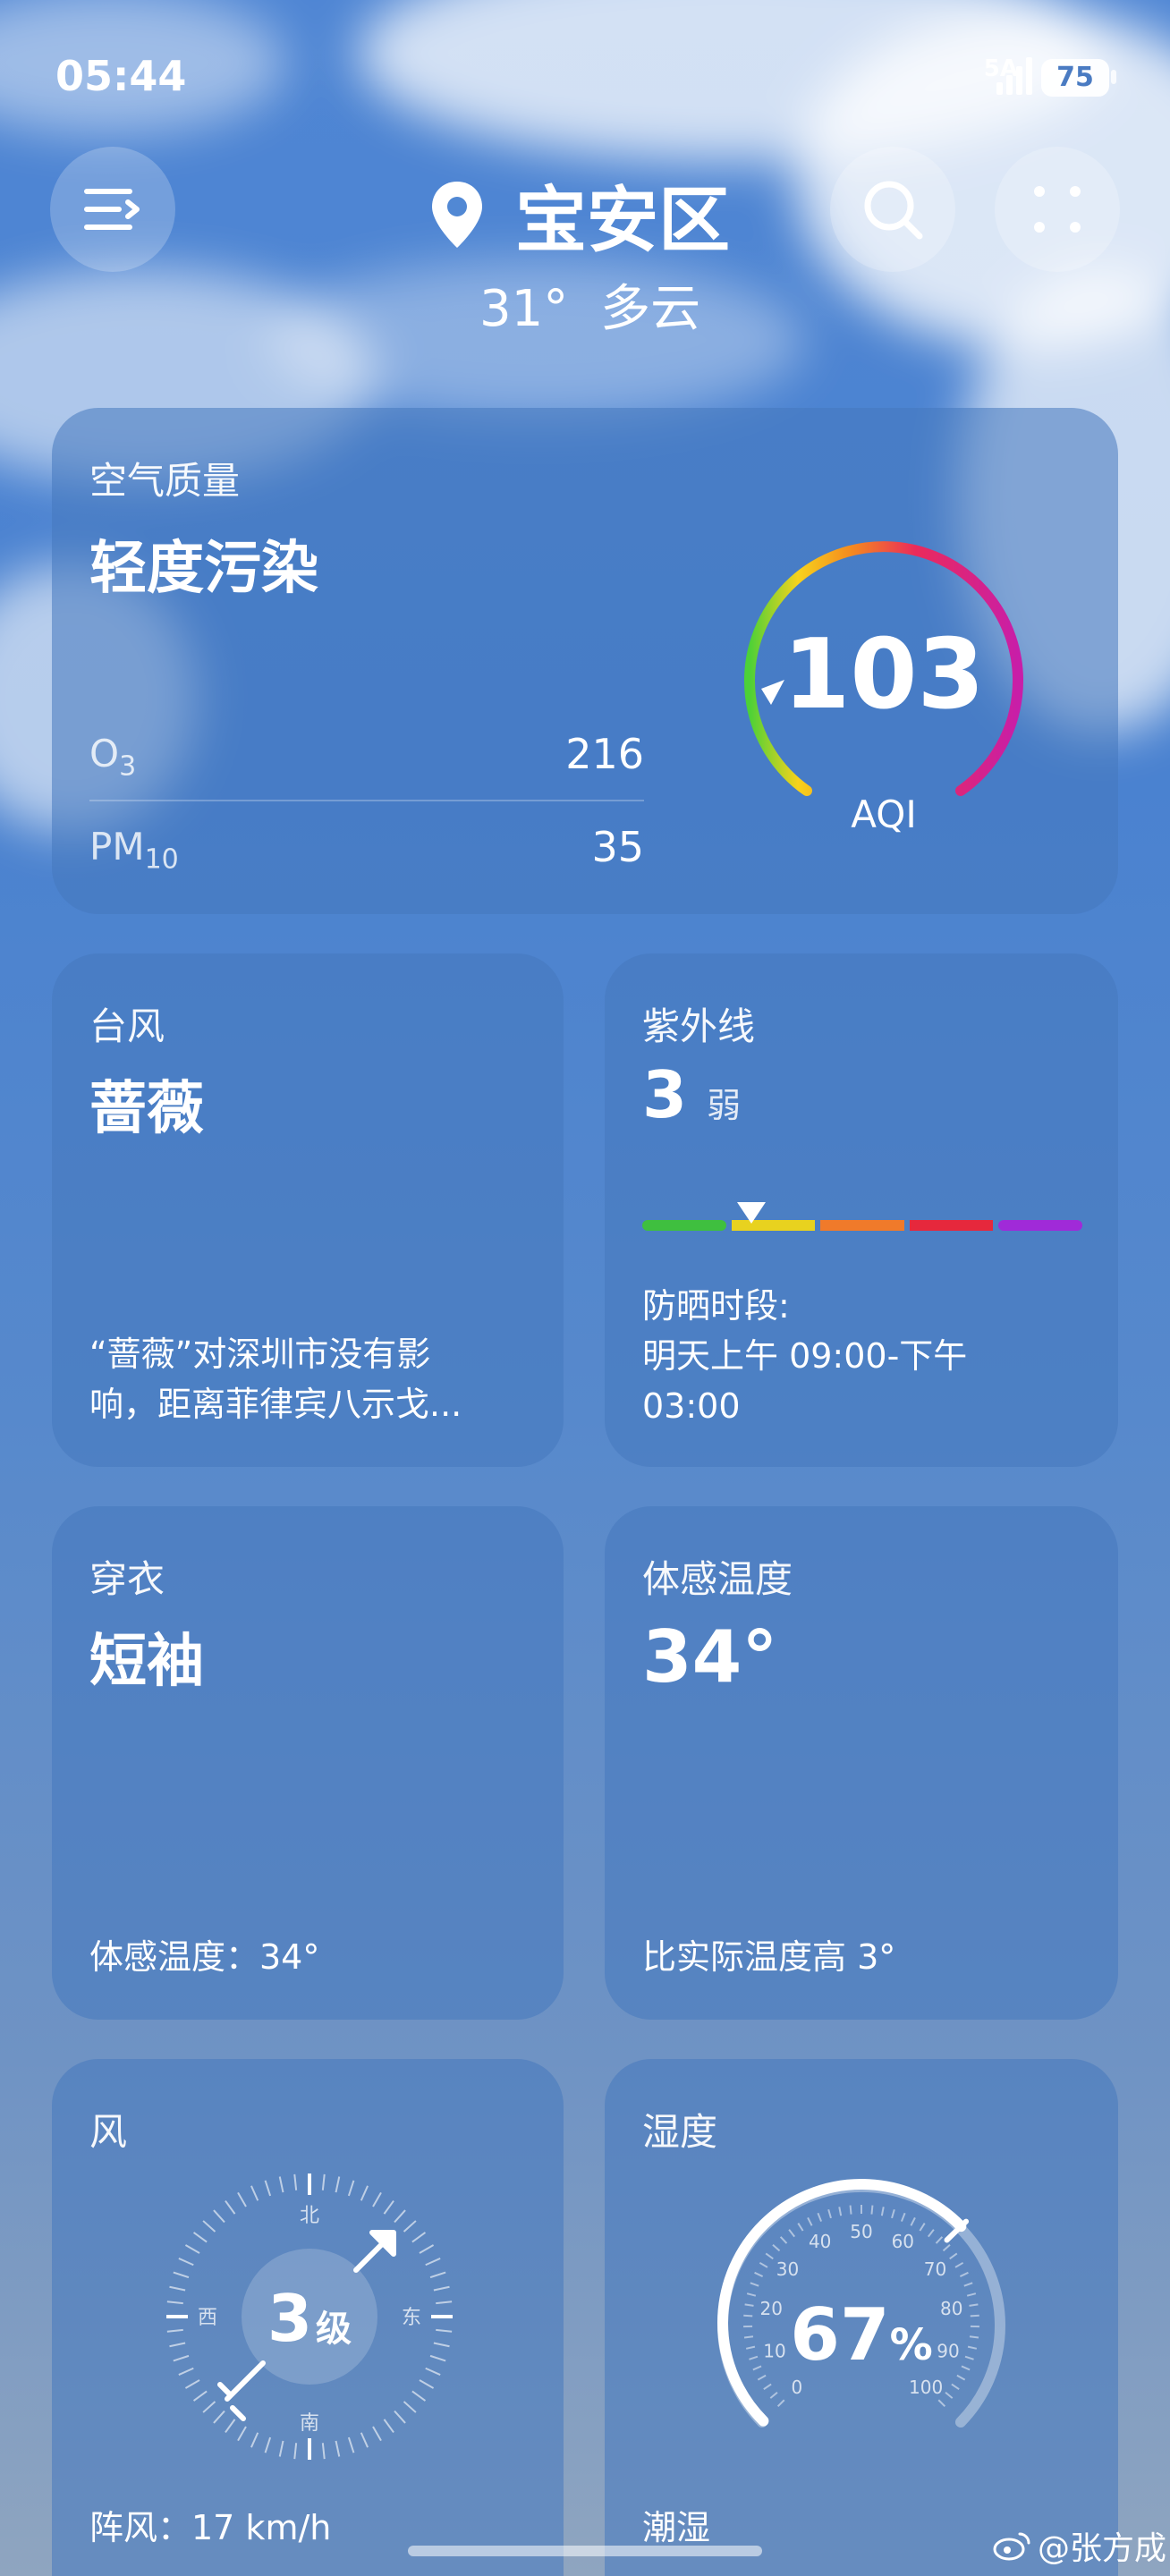 The width and height of the screenshot is (1170, 2576). I want to click on aqi-value: 103, so click(884, 675).